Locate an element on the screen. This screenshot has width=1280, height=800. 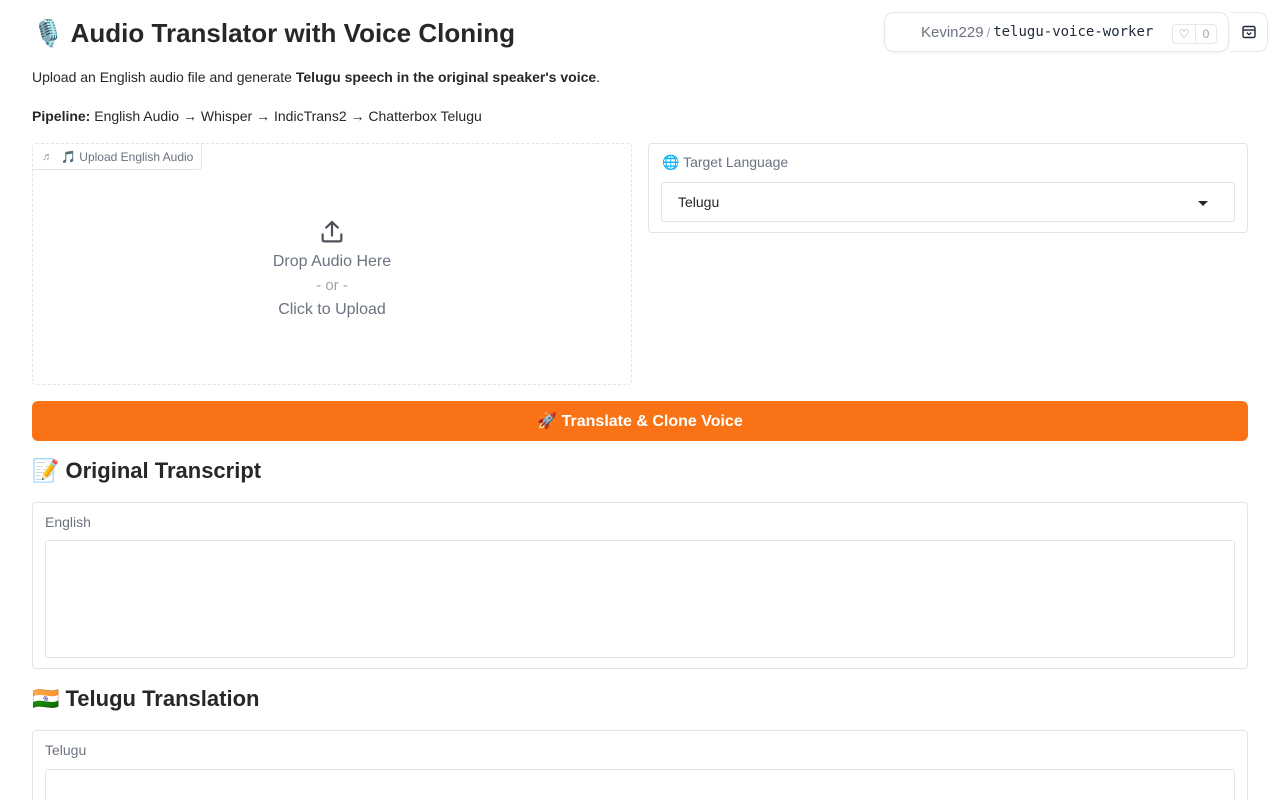
target-language-value: Telugu is located at coordinates (699, 202).